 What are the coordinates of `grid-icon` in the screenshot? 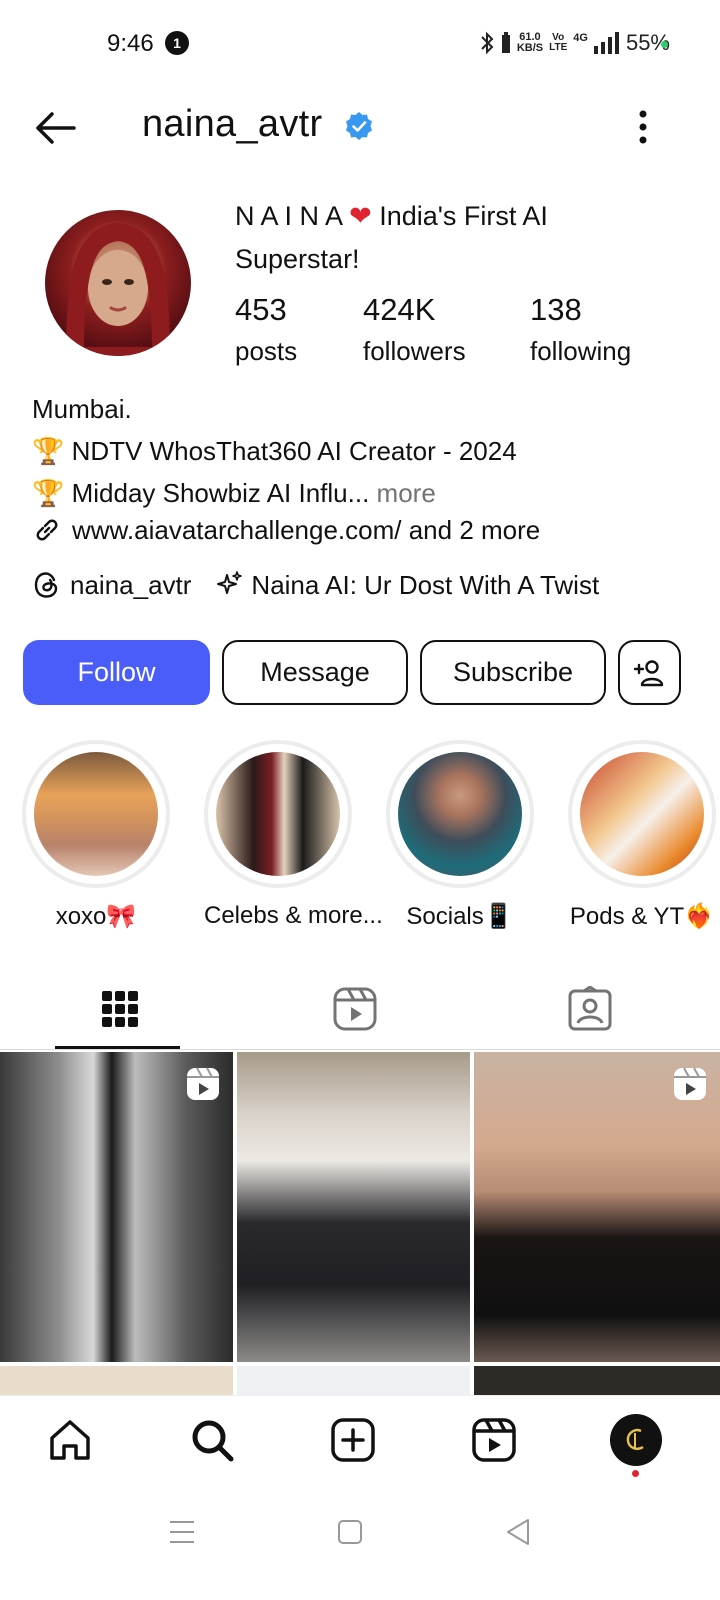 It's located at (120, 1009).